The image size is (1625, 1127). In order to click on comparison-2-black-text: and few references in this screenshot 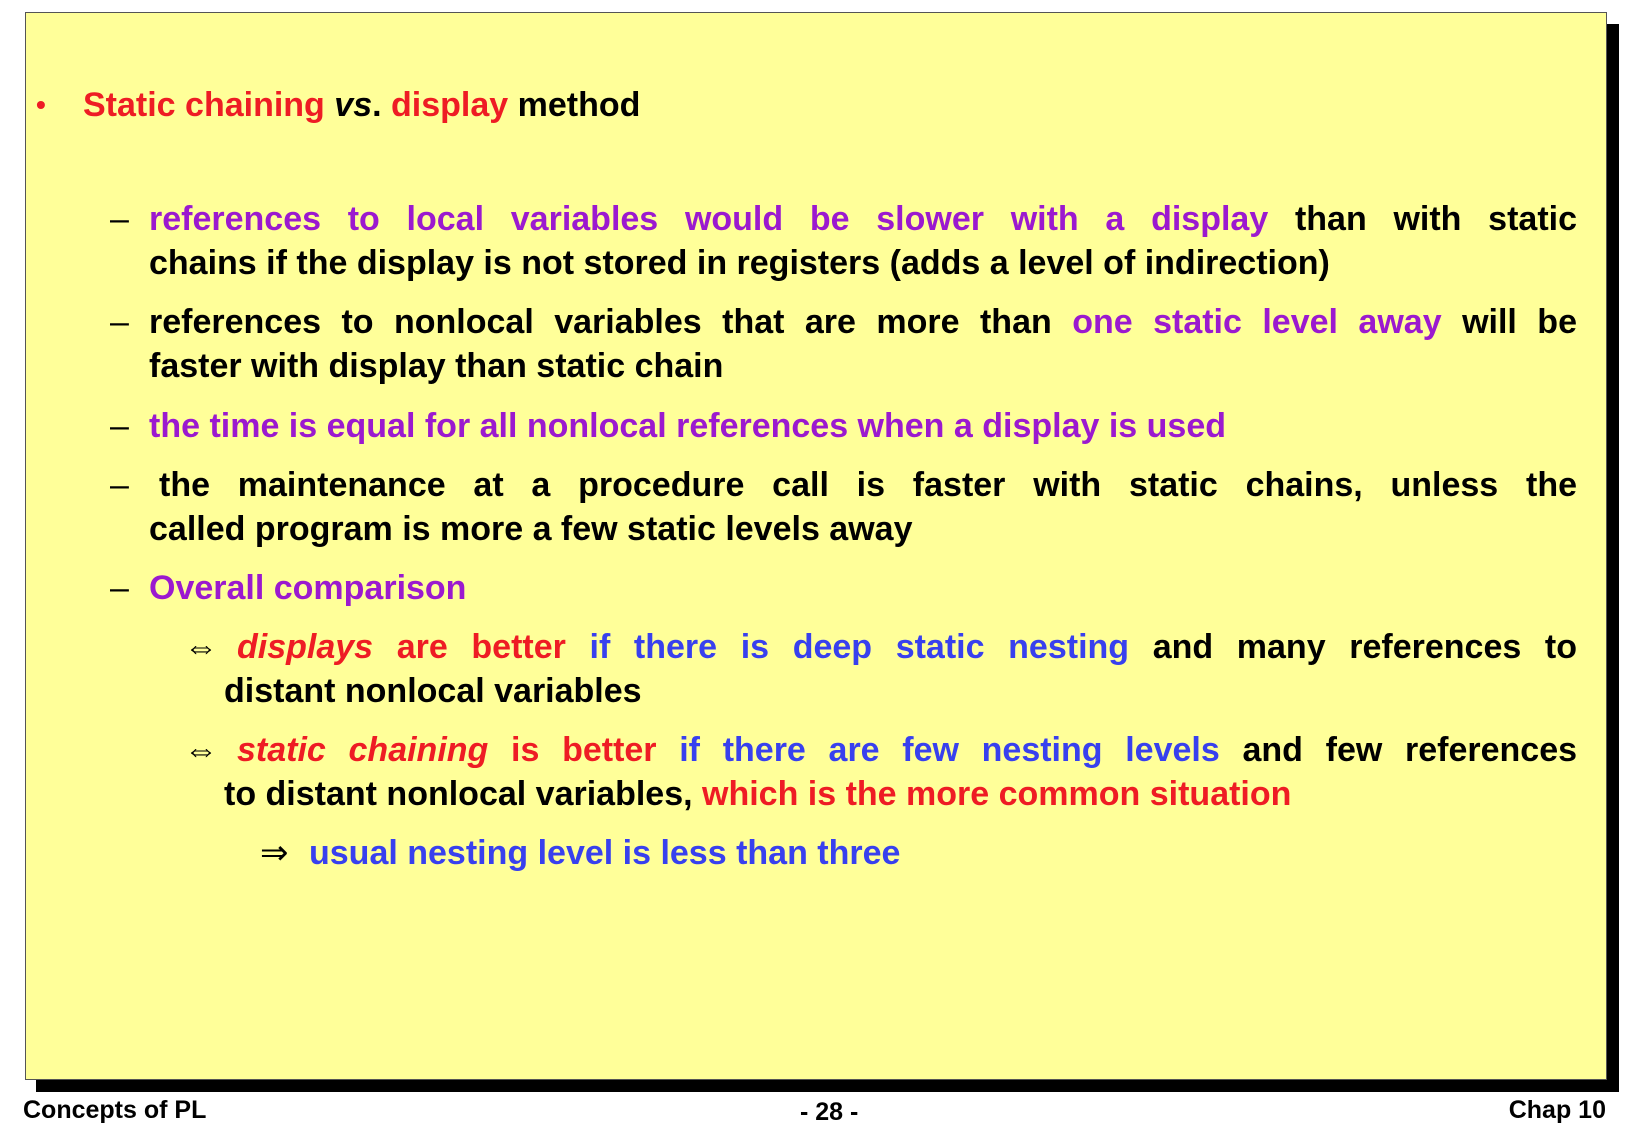, I will do `click(1410, 750)`.